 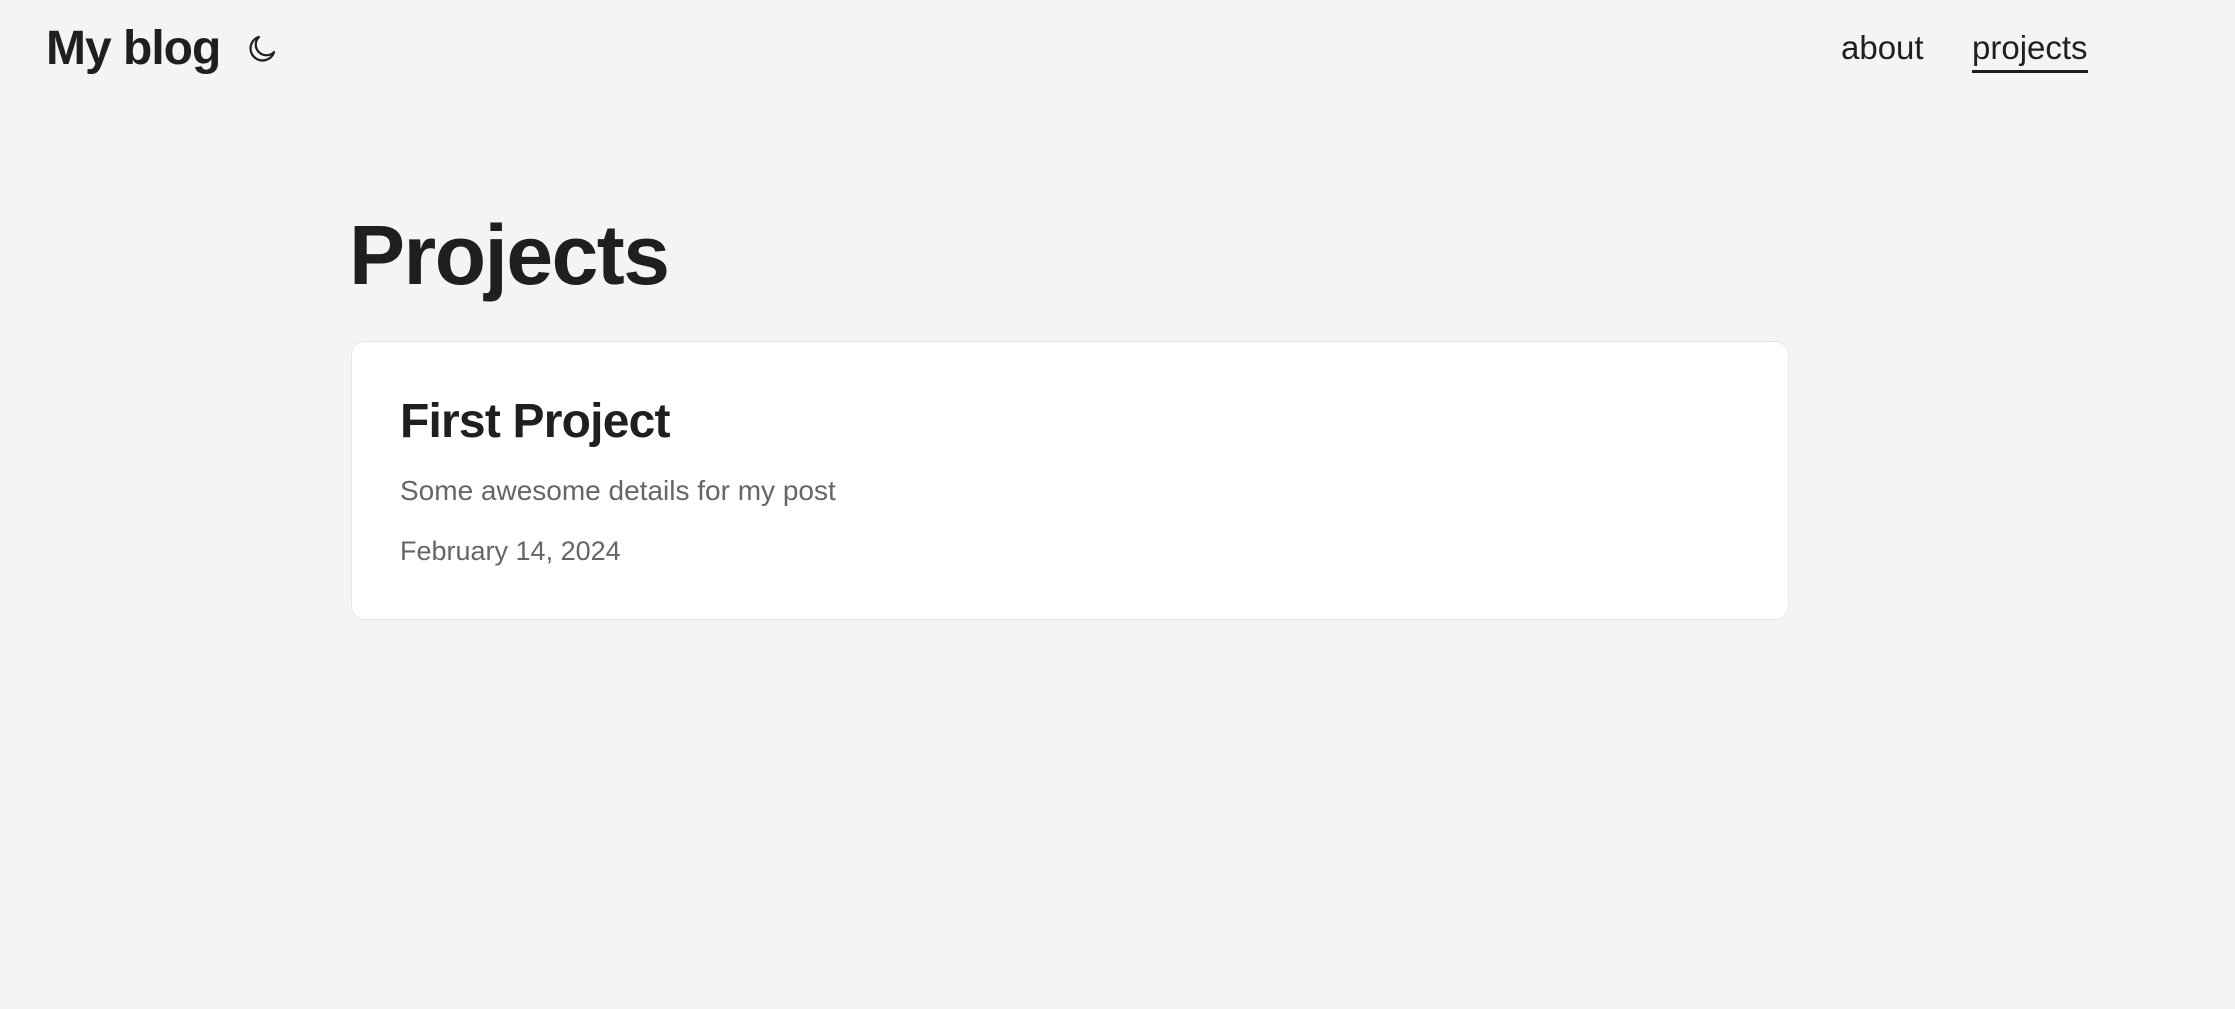 What do you see at coordinates (509, 255) in the screenshot?
I see `page-title: Projects` at bounding box center [509, 255].